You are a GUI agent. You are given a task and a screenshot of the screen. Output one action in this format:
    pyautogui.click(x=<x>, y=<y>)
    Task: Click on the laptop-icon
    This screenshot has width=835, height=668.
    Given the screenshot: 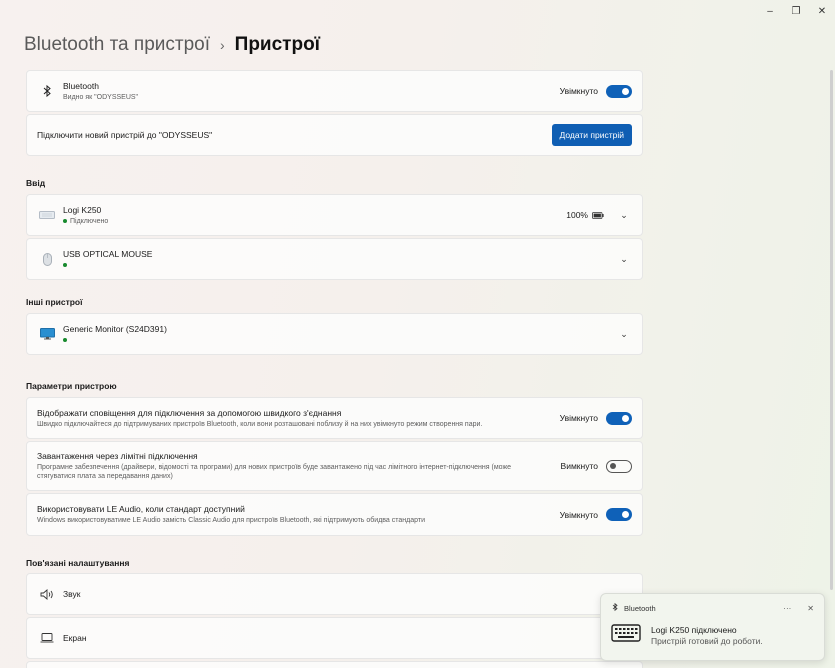 What is the action you would take?
    pyautogui.click(x=47, y=638)
    